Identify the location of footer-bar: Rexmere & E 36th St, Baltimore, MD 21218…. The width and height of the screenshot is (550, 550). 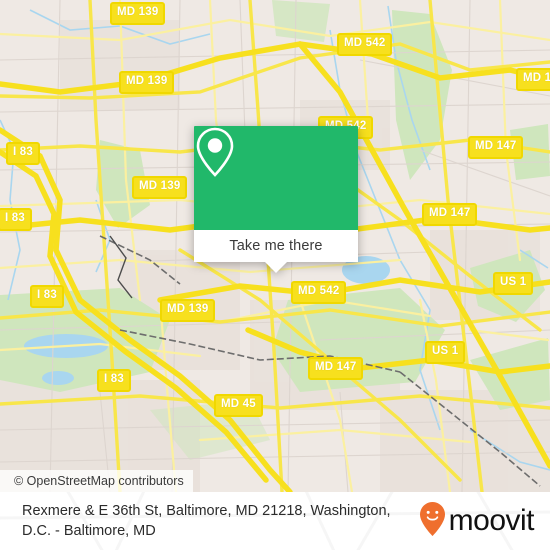
(275, 521).